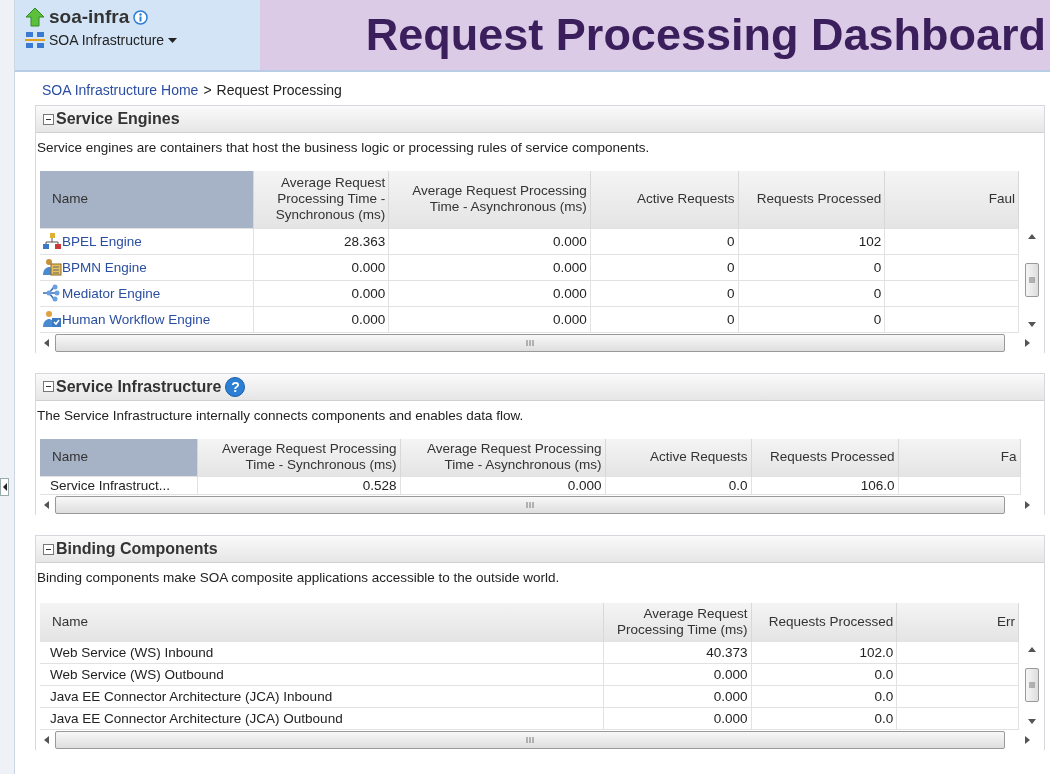  I want to click on help-button: ?, so click(235, 386).